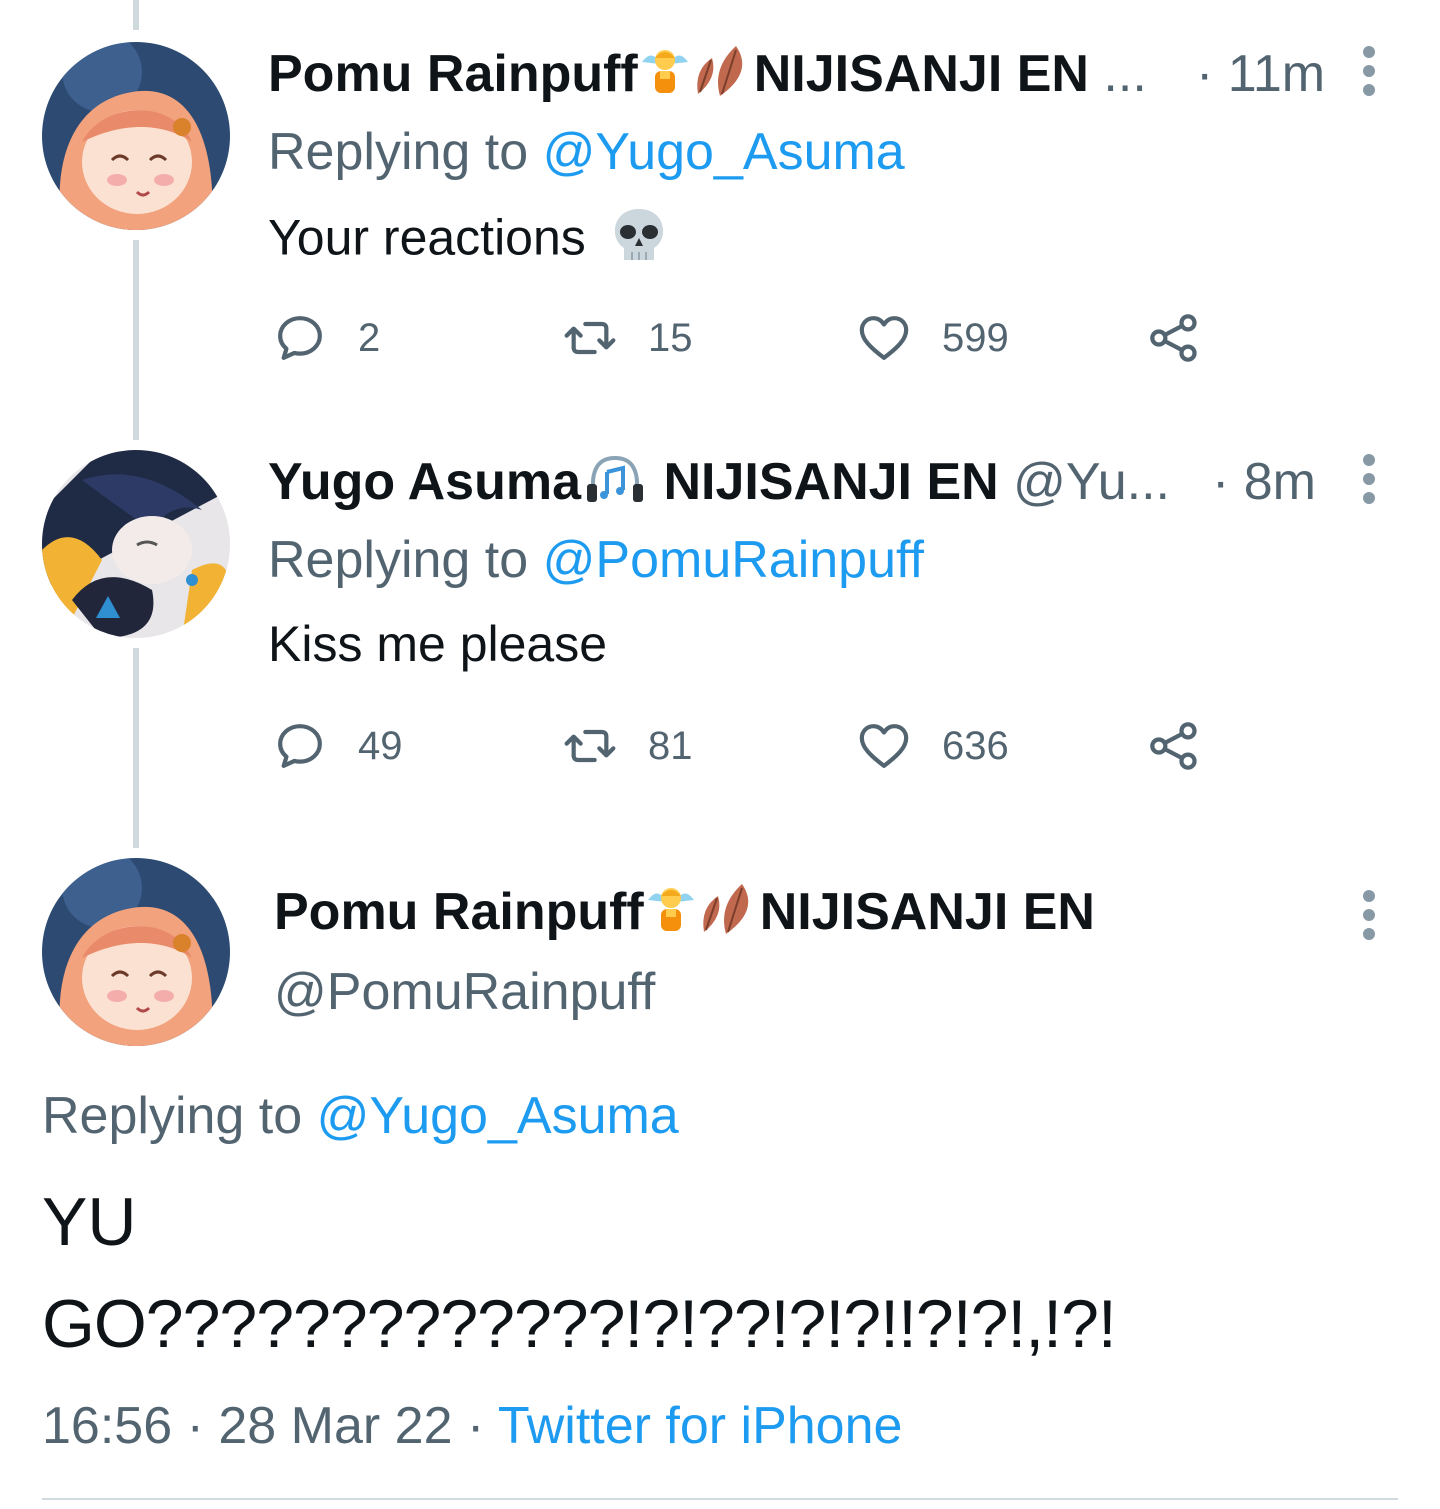 This screenshot has width=1440, height=1509. What do you see at coordinates (932, 338) in the screenshot?
I see `like-button: 599` at bounding box center [932, 338].